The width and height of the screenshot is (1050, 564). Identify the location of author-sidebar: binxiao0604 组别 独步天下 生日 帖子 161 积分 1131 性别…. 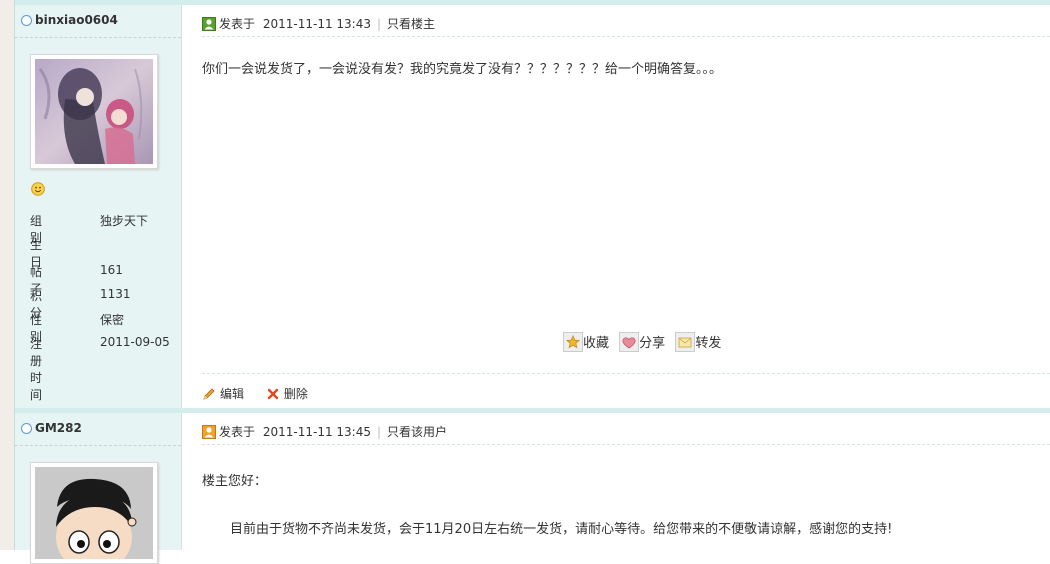
(98, 207).